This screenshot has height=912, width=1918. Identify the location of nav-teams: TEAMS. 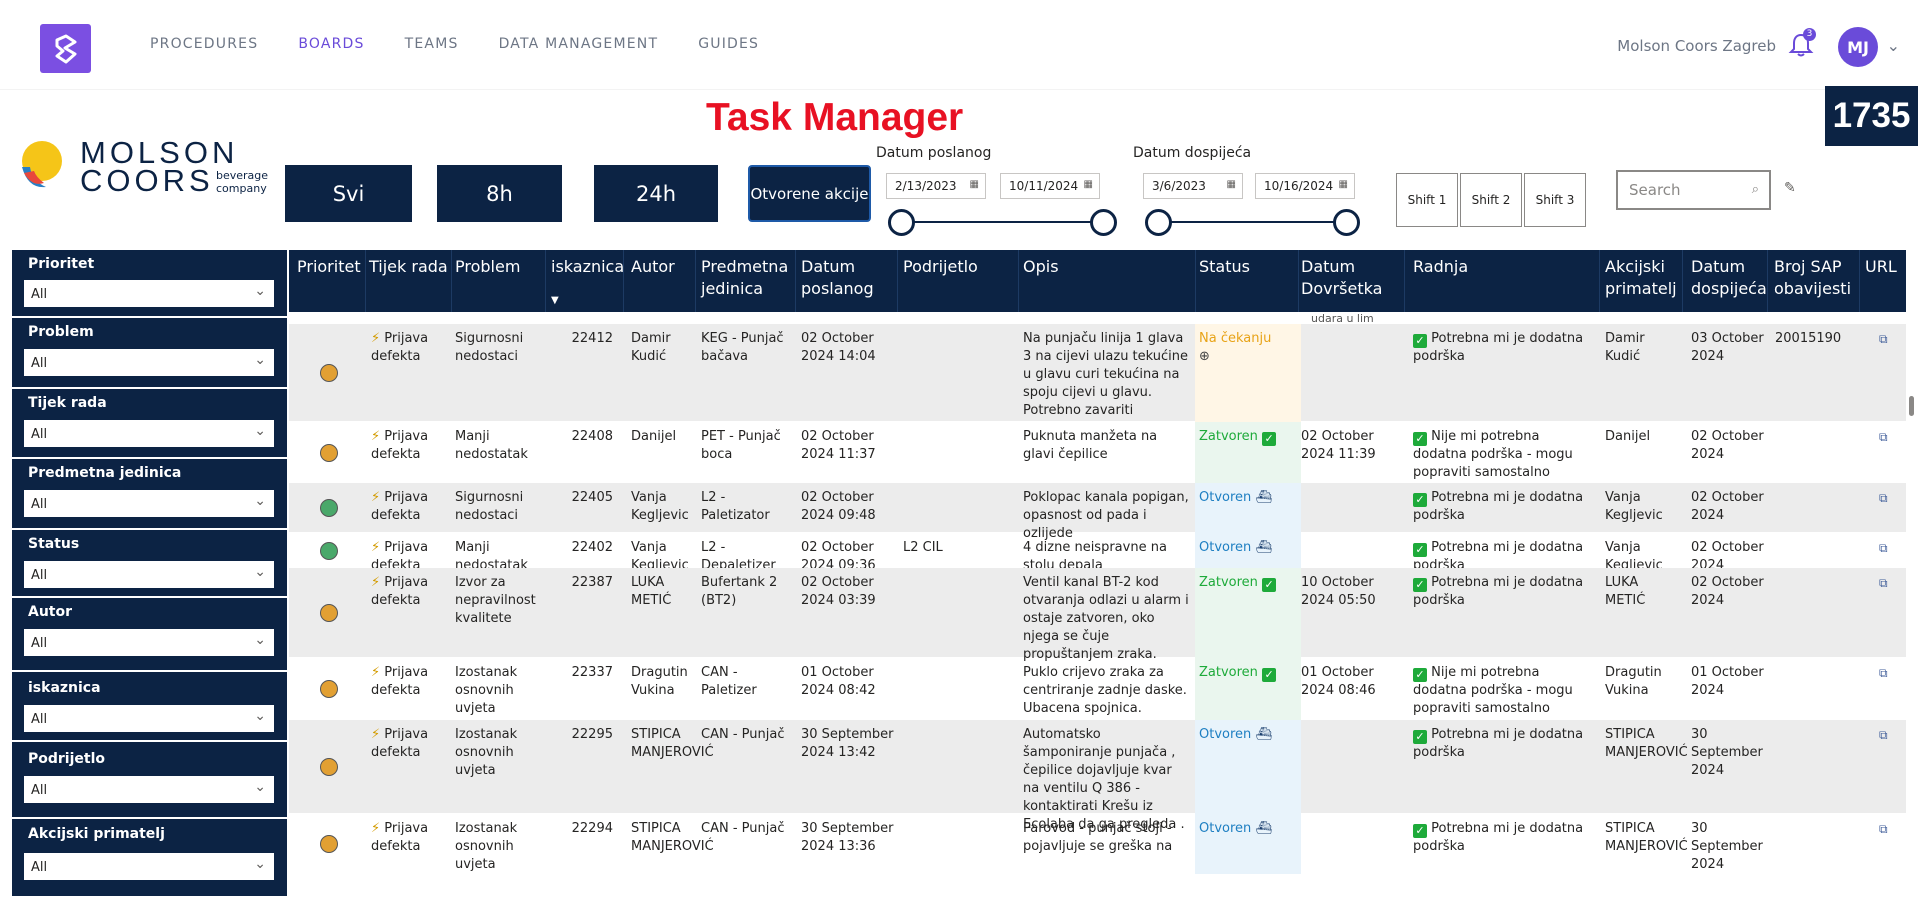
(432, 44).